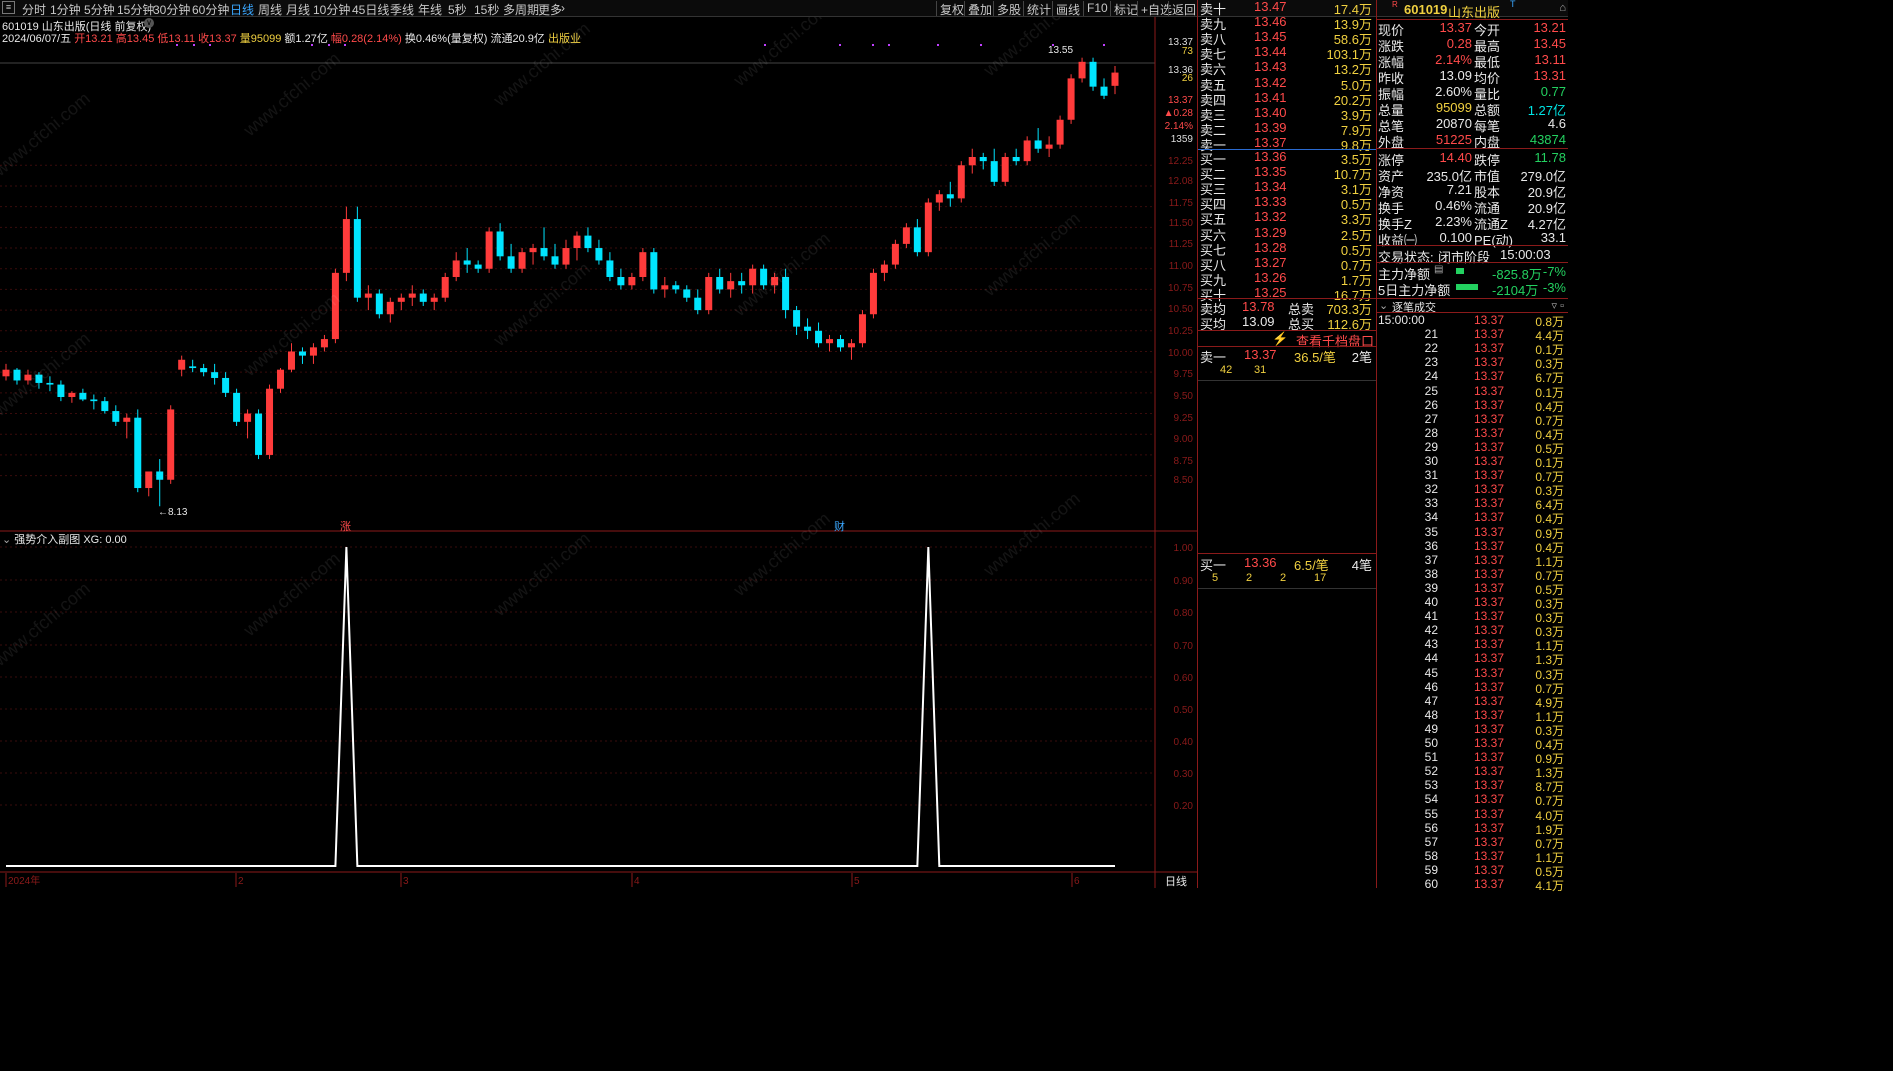 The height and width of the screenshot is (1071, 1893). I want to click on quote-value: 2.23%, so click(1453, 221).